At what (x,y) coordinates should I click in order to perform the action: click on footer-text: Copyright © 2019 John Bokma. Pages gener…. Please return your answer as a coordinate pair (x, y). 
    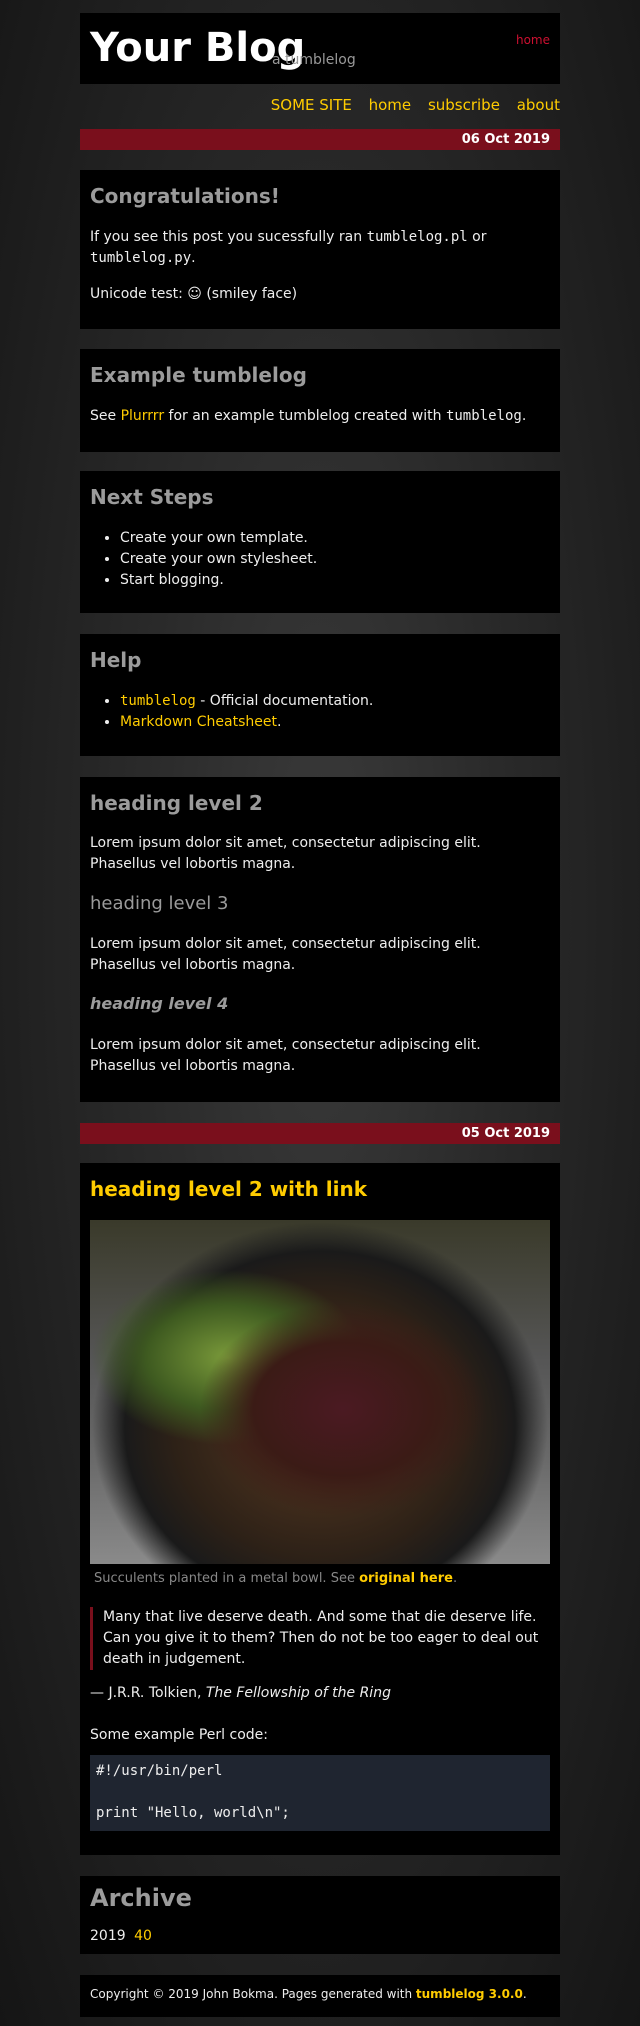
    Looking at the image, I should click on (253, 1994).